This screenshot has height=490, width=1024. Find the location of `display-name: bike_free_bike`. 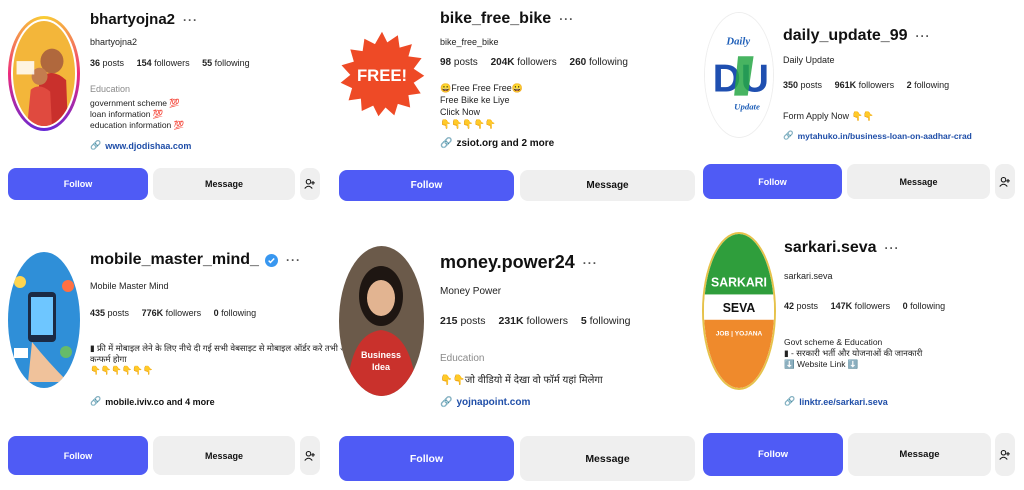

display-name: bike_free_bike is located at coordinates (469, 42).